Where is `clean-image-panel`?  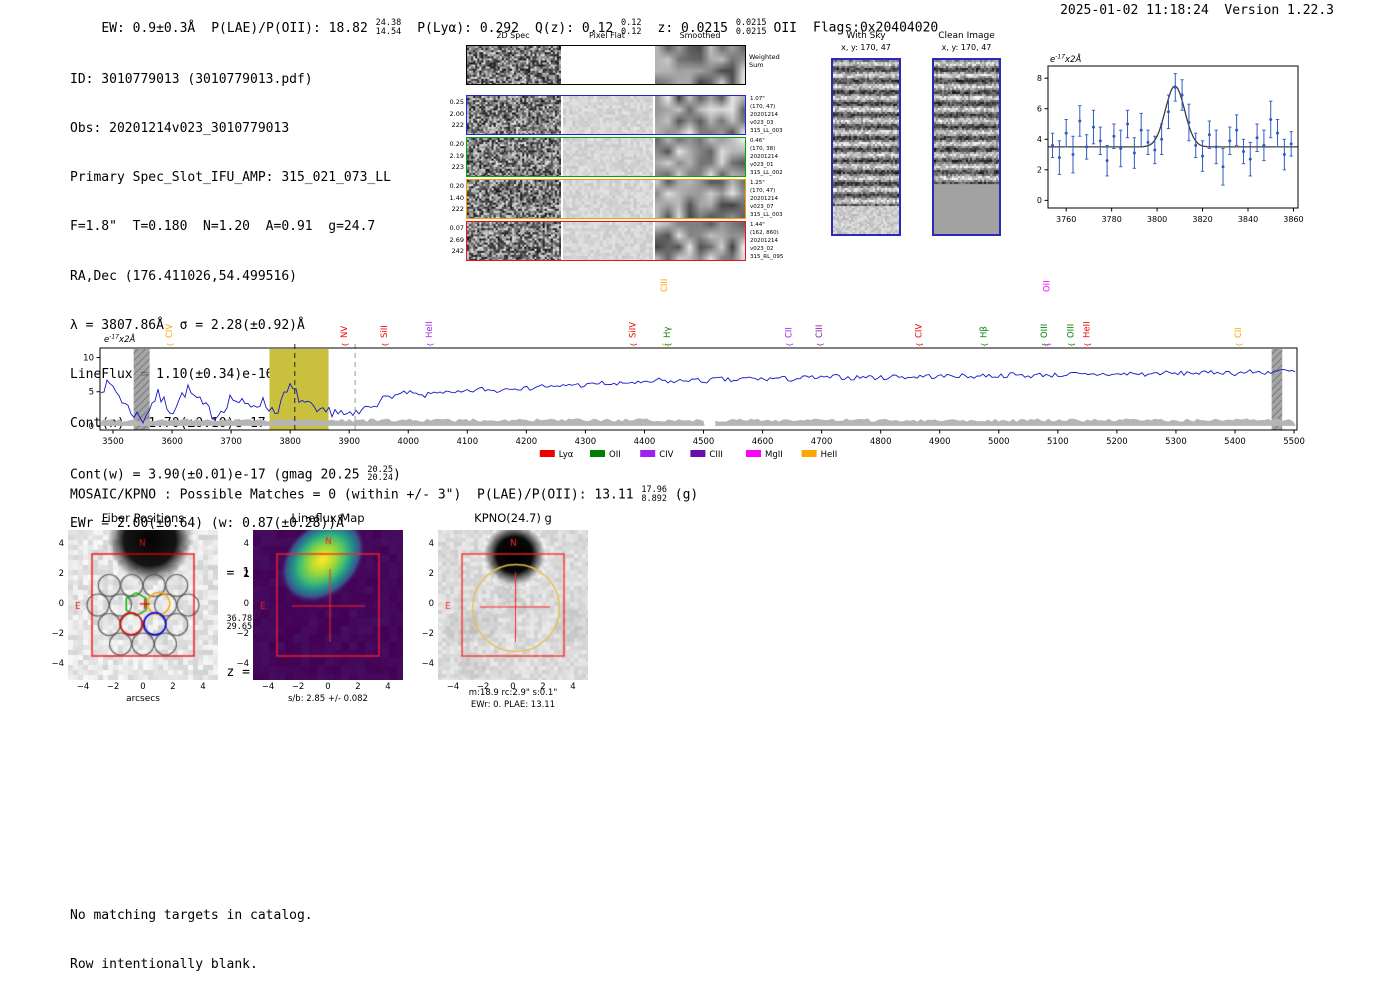 clean-image-panel is located at coordinates (966, 147).